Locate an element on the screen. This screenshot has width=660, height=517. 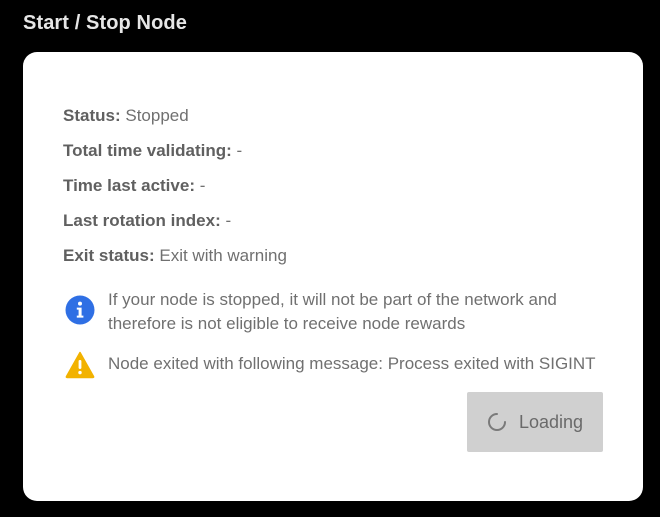
warning-icon is located at coordinates (80, 365).